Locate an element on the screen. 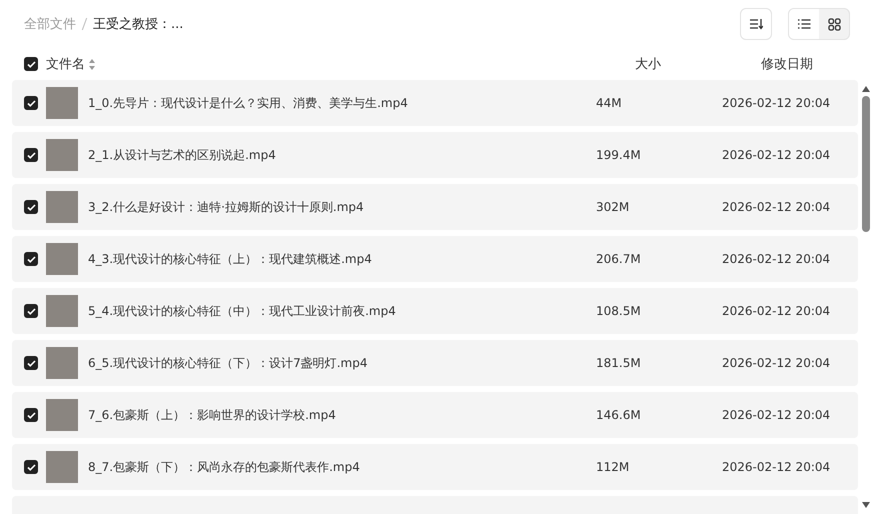 The width and height of the screenshot is (874, 514). file-size: 112M is located at coordinates (613, 467).